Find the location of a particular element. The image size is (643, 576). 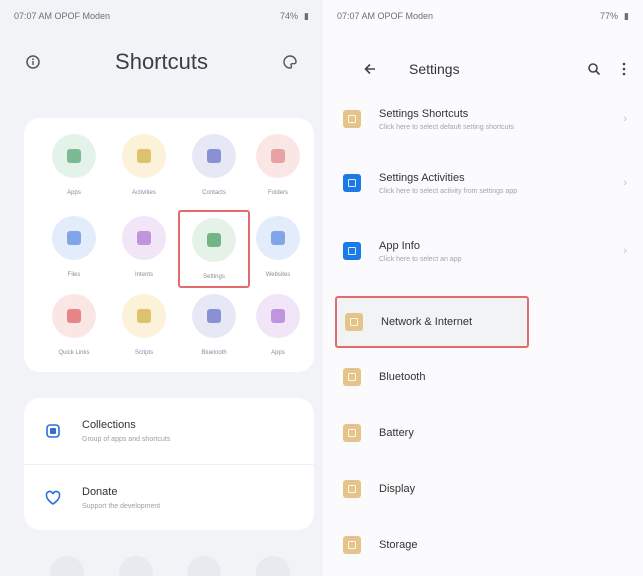

shortcut-tile: Folders is located at coordinates (278, 167).